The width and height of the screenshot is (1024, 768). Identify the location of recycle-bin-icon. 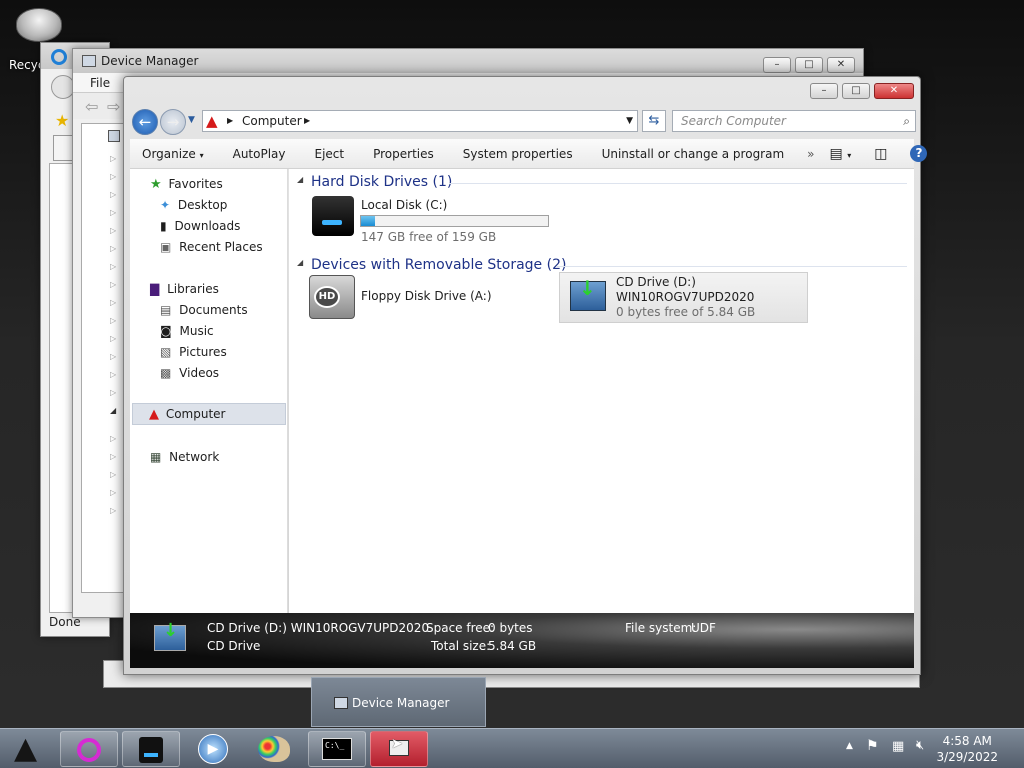
(39, 25).